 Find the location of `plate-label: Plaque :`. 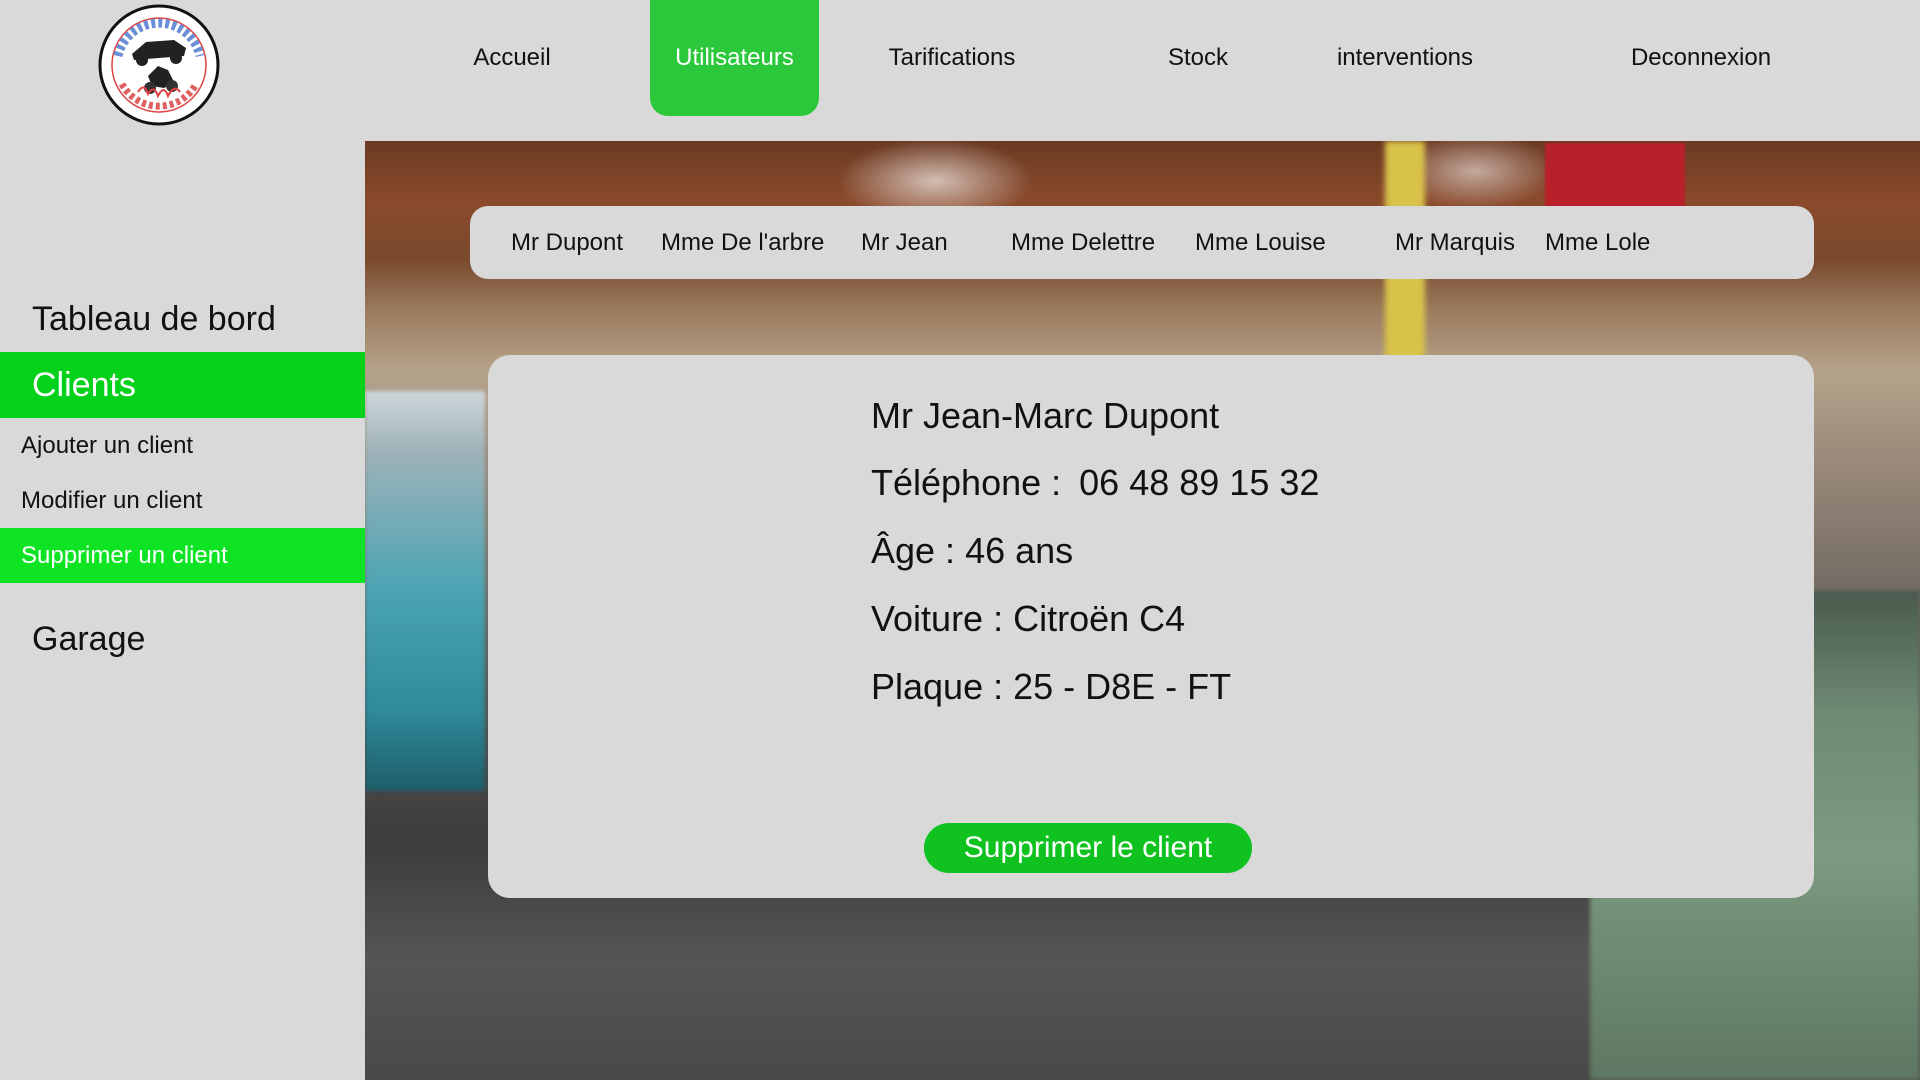

plate-label: Plaque : is located at coordinates (942, 686).